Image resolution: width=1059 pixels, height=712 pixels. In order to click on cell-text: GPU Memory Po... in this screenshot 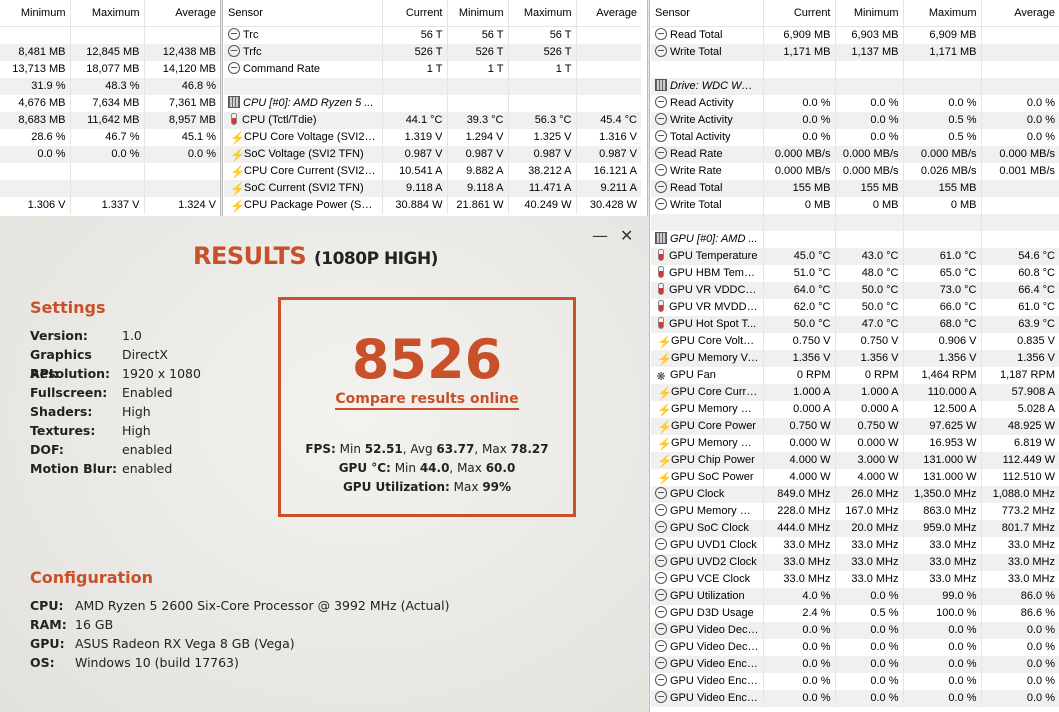, I will do `click(717, 443)`.